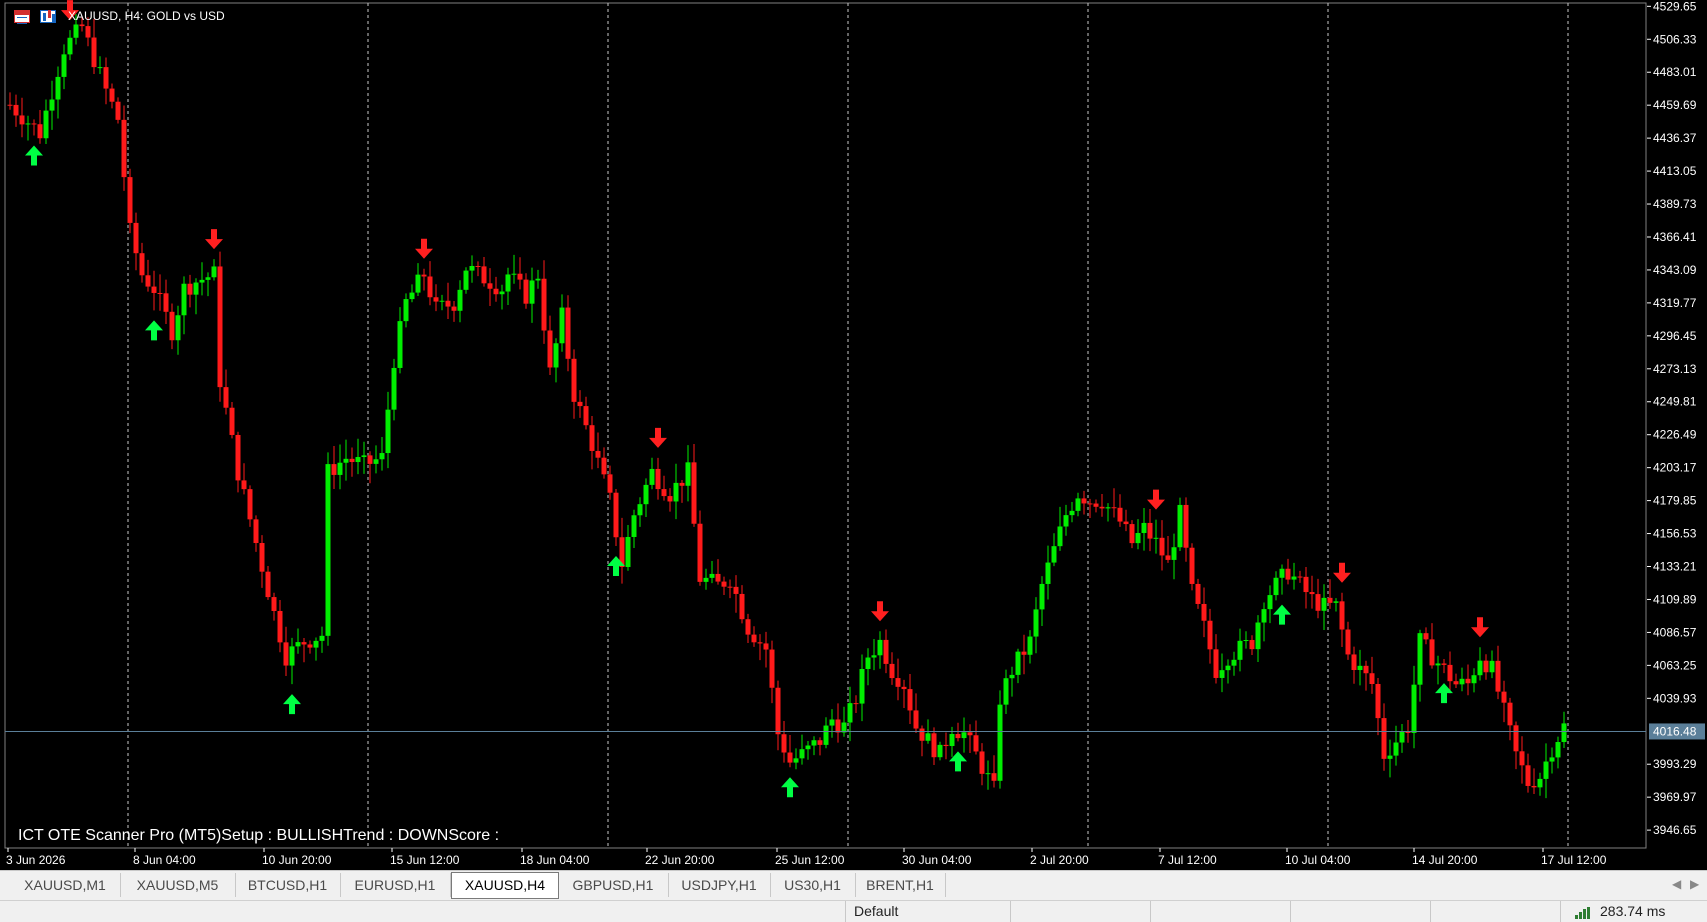 This screenshot has width=1707, height=922. I want to click on y-tick-label: 4273.13, so click(1675, 369).